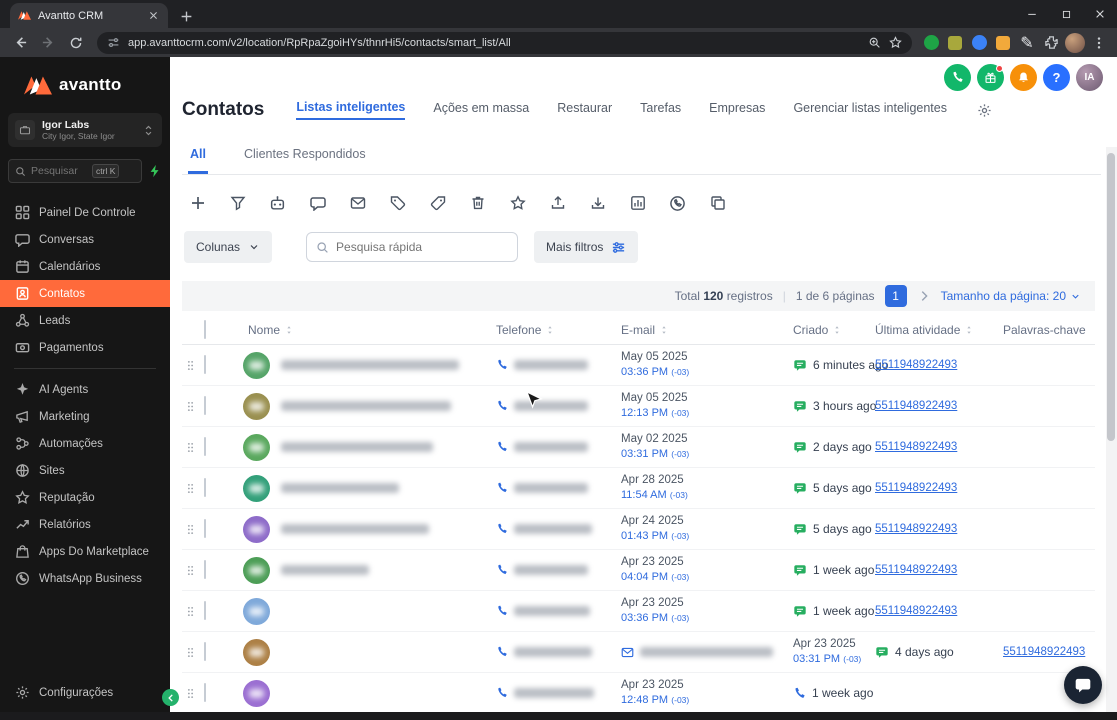 The width and height of the screenshot is (1117, 720). Describe the element at coordinates (85, 578) in the screenshot. I see `sidebar-item-whatsapp: WhatsApp Business` at that location.